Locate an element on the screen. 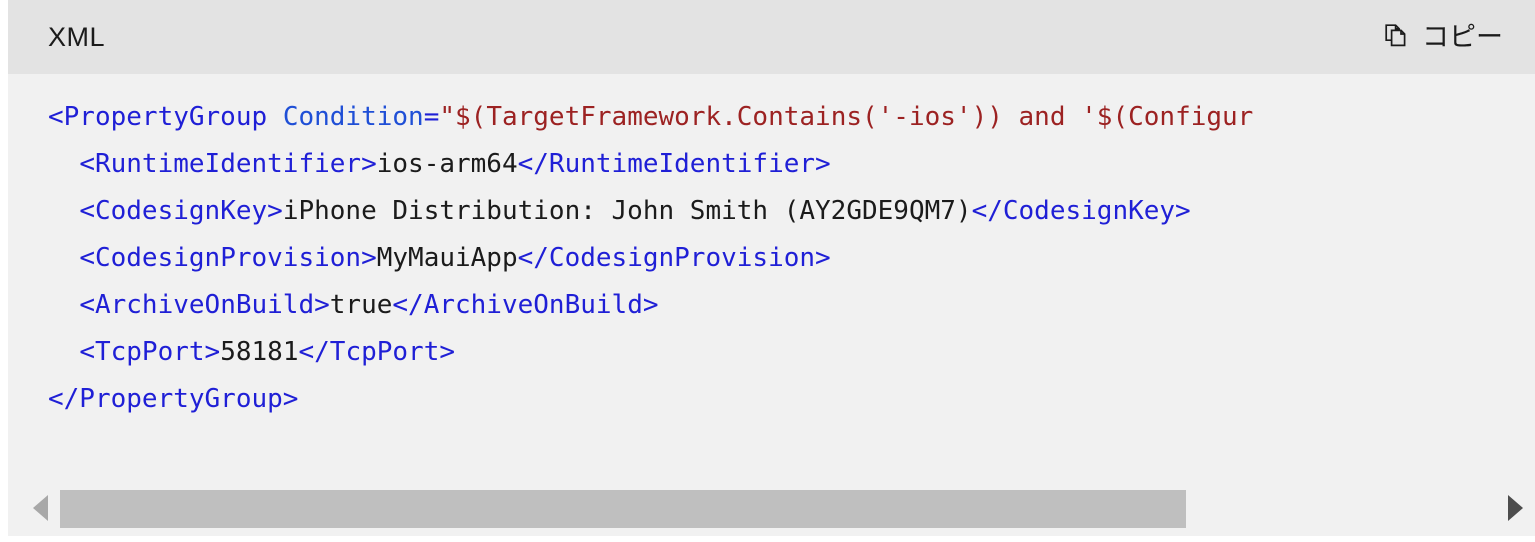  code-token-tag: </RuntimeIdentifier> is located at coordinates (674, 164).